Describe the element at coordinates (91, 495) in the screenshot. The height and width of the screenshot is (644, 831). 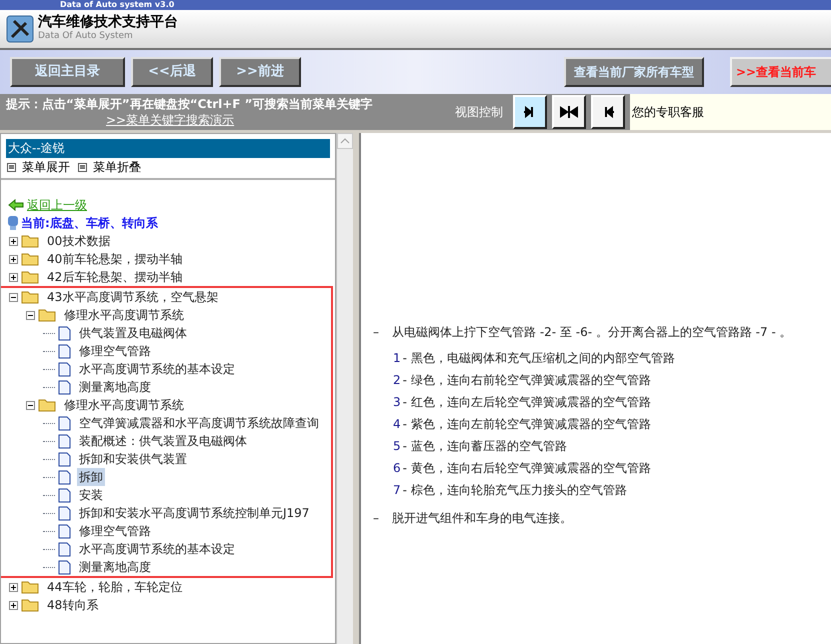
I see `tree-item: 安装` at that location.